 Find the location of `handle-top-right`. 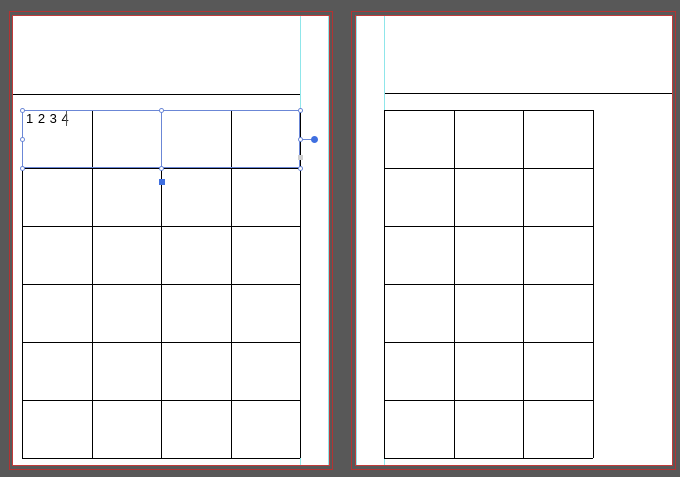

handle-top-right is located at coordinates (300, 110).